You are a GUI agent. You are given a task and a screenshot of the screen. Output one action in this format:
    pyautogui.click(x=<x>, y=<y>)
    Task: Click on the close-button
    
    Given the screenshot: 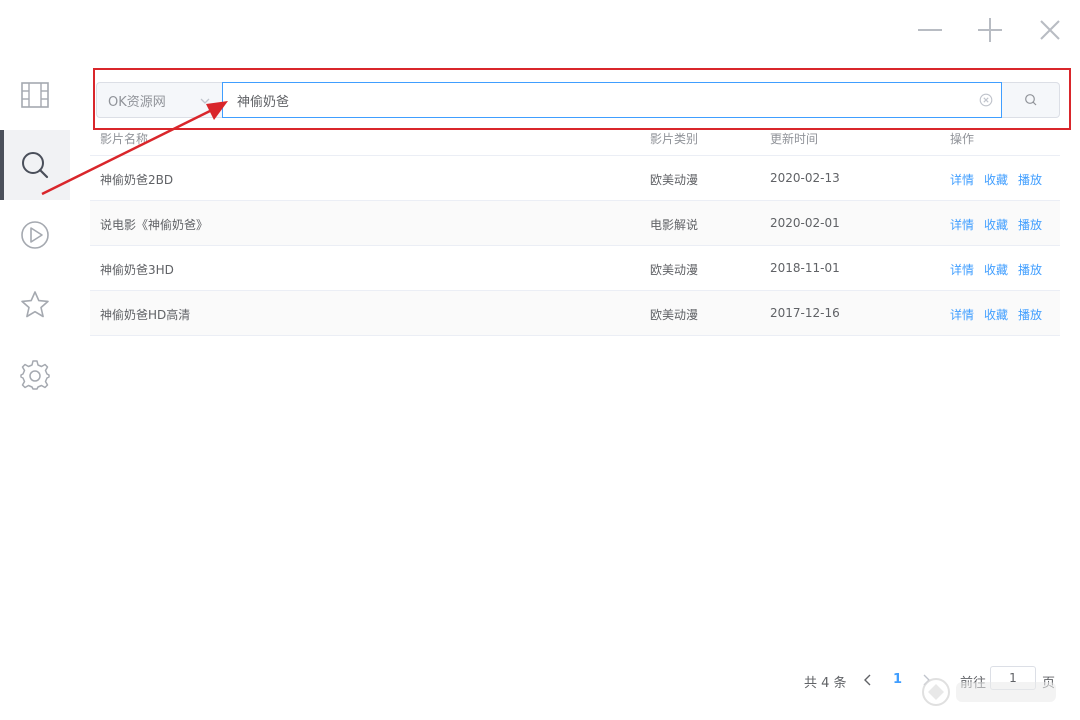 What is the action you would take?
    pyautogui.click(x=1050, y=29)
    